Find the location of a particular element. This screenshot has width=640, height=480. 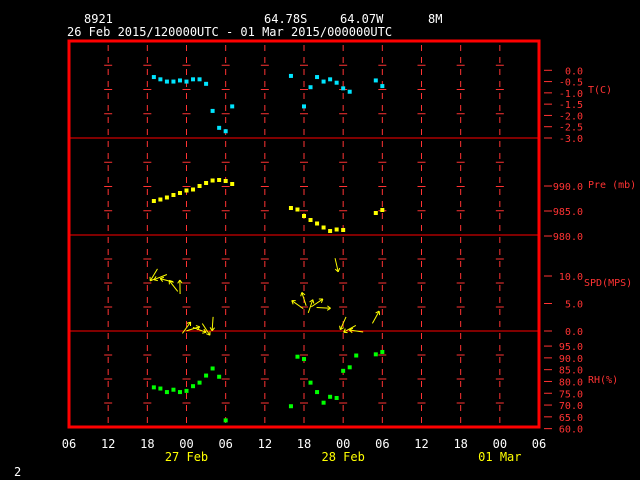

y-tick-label: 95.0 is located at coordinates (571, 347).